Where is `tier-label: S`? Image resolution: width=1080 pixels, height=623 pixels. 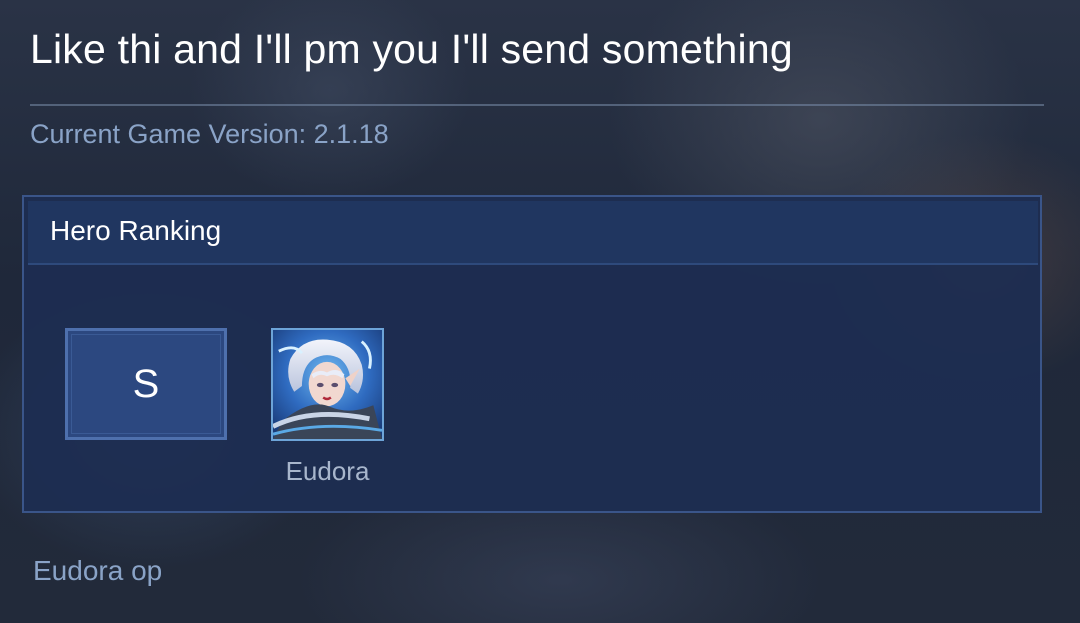 tier-label: S is located at coordinates (146, 383).